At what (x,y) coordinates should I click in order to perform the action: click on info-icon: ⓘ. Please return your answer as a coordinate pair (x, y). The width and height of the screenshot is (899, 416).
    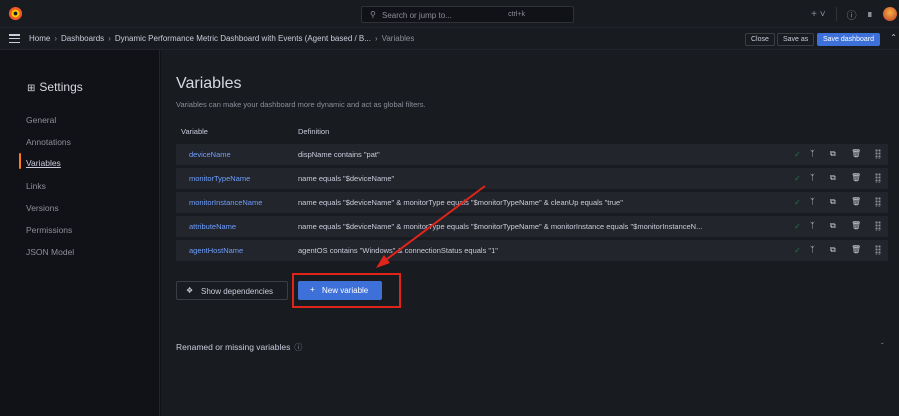
    Looking at the image, I should click on (298, 347).